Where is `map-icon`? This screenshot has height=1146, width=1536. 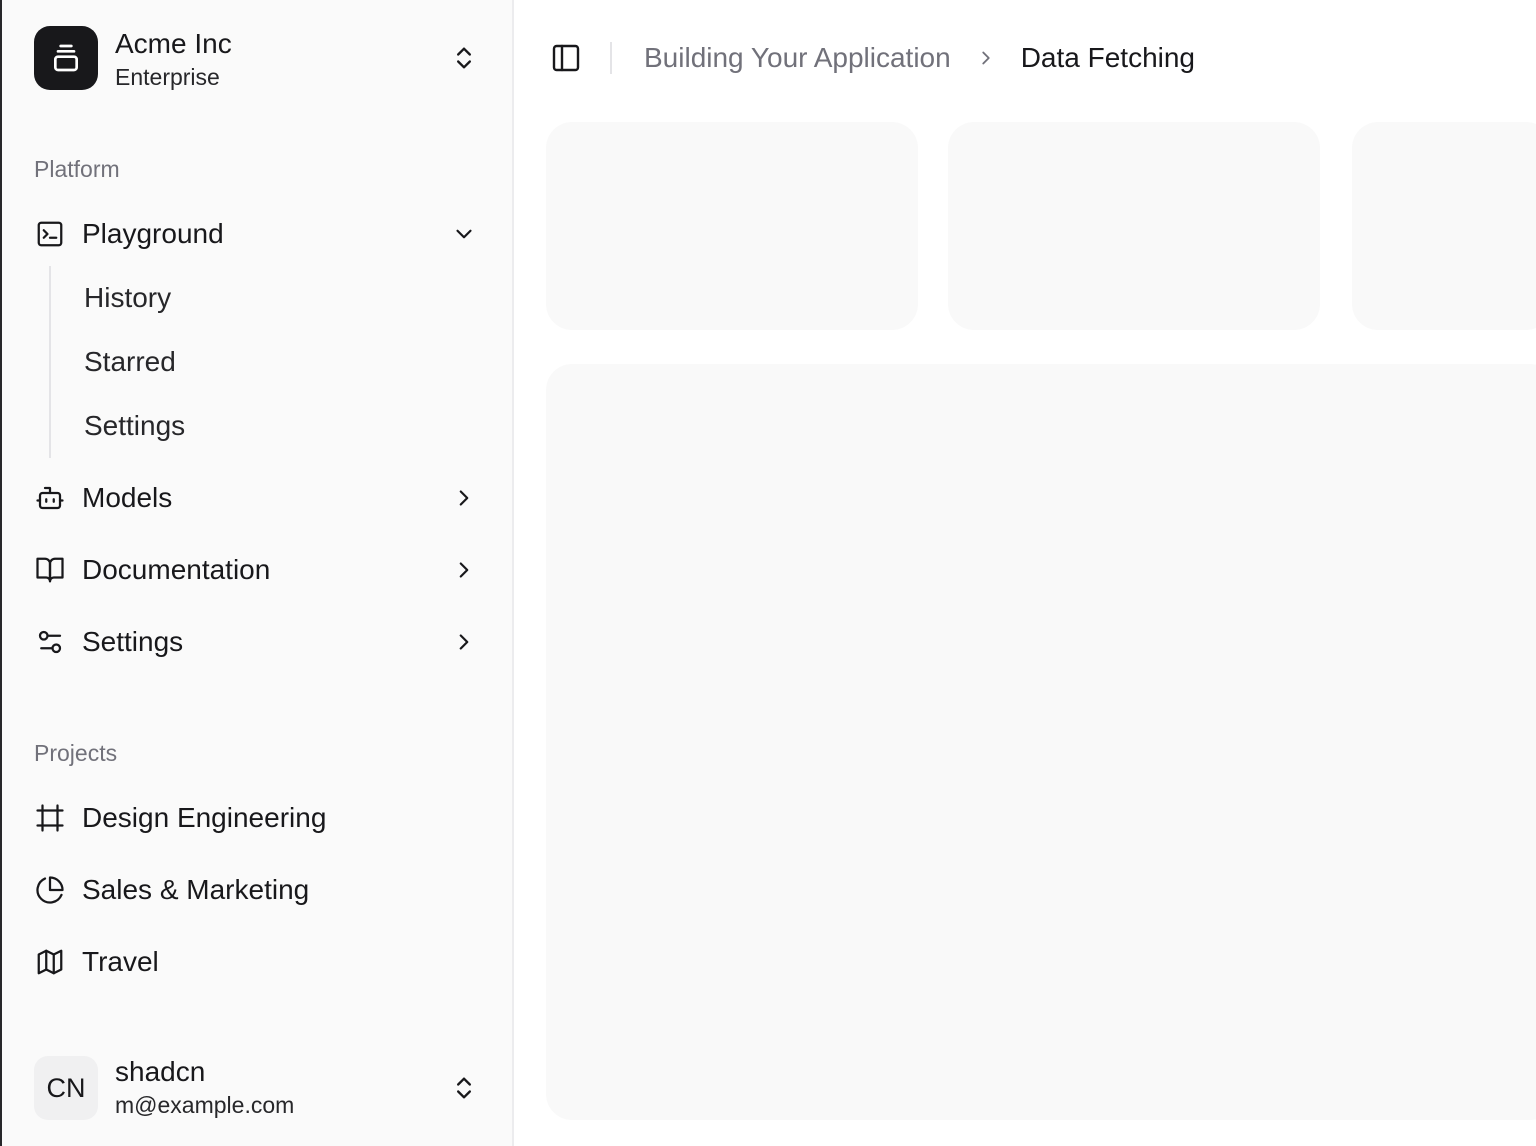
map-icon is located at coordinates (50, 962).